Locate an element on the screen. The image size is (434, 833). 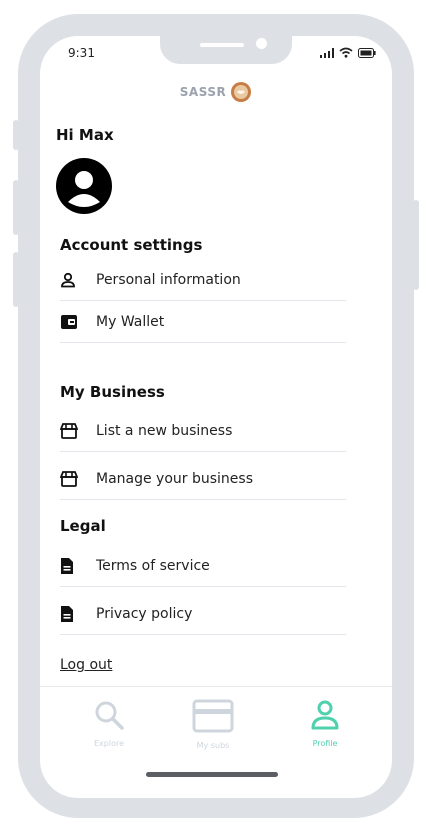
camera is located at coordinates (261, 43).